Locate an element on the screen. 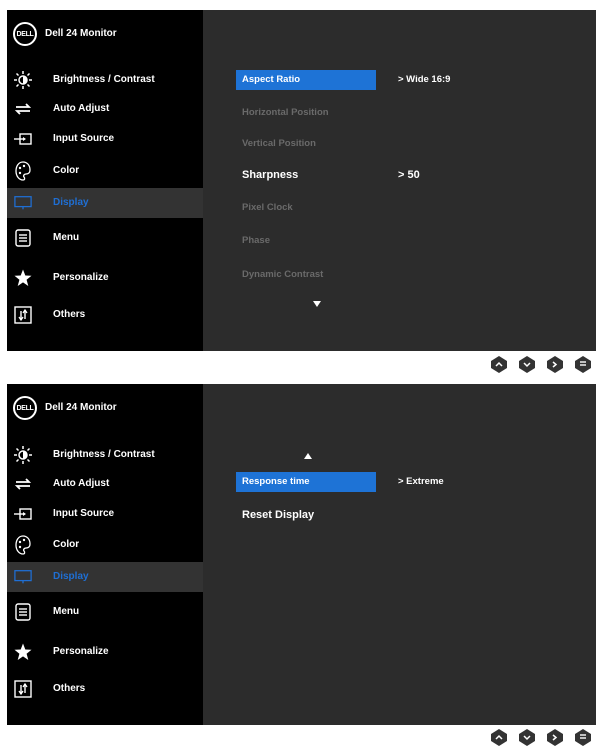 The width and height of the screenshot is (596, 746). hardware-button-bar-bottom is located at coordinates (541, 737).